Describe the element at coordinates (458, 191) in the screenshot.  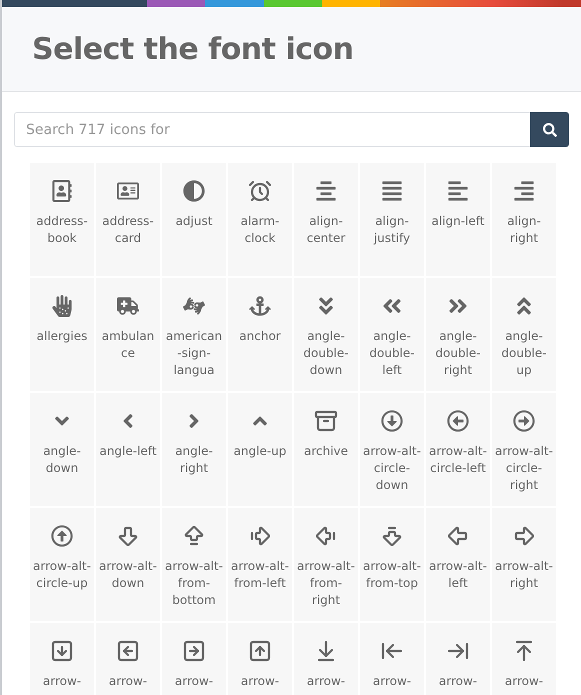
I see `align-left-icon` at that location.